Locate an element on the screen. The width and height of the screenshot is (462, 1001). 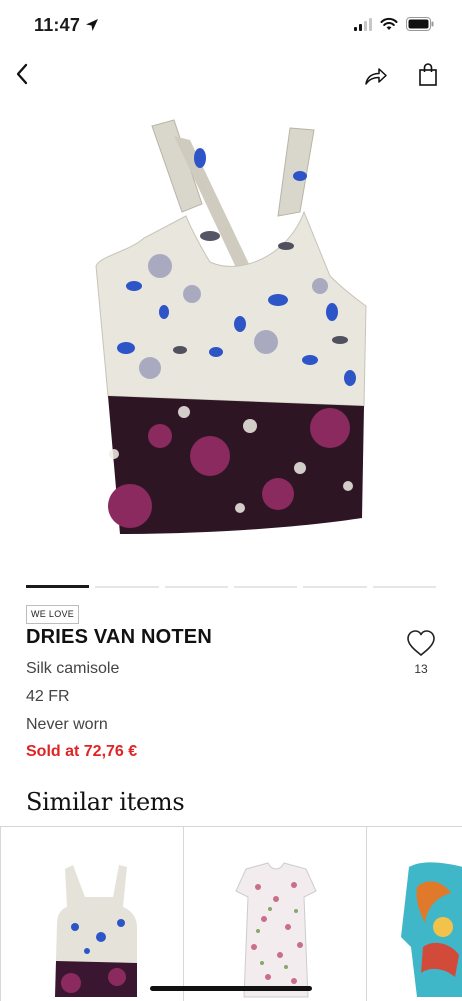
status-bar: 11:47 is located at coordinates (231, 26).